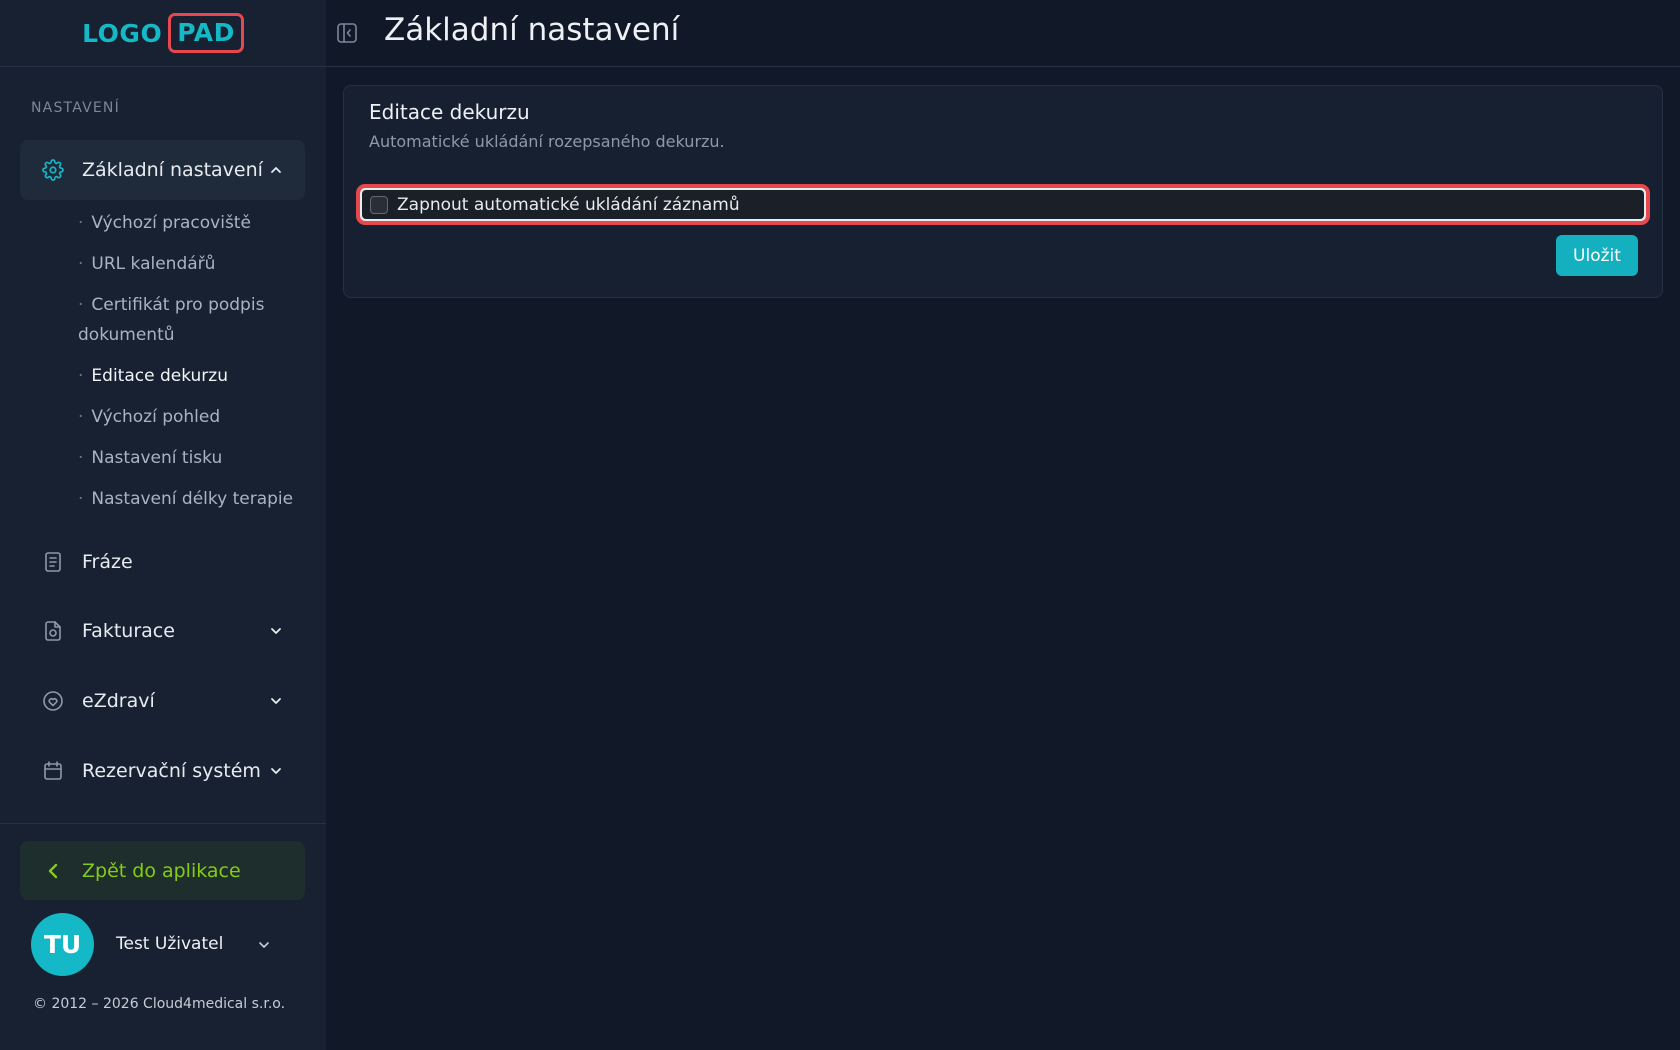 This screenshot has width=1680, height=1050. I want to click on avatar: TU, so click(62, 944).